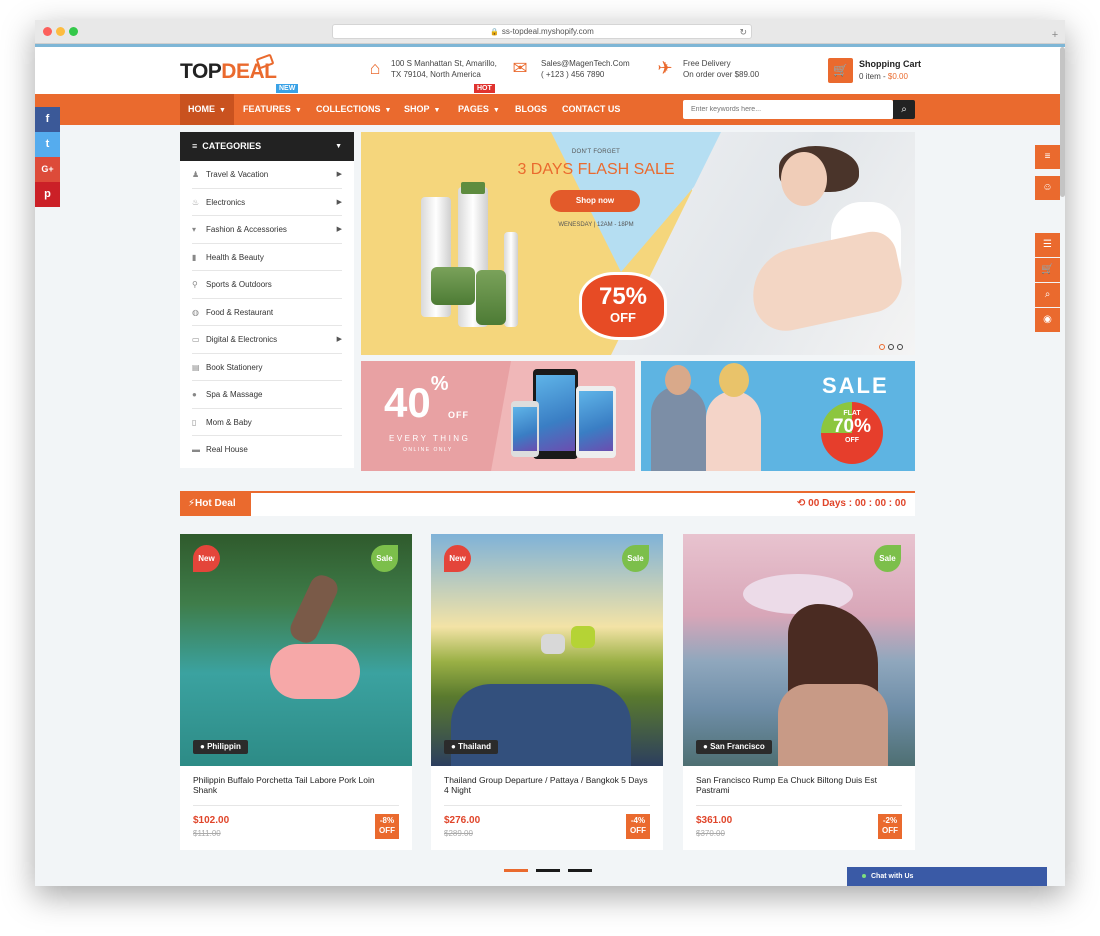 Image resolution: width=1100 pixels, height=936 pixels. I want to click on map-pin-icon: ●, so click(202, 746).